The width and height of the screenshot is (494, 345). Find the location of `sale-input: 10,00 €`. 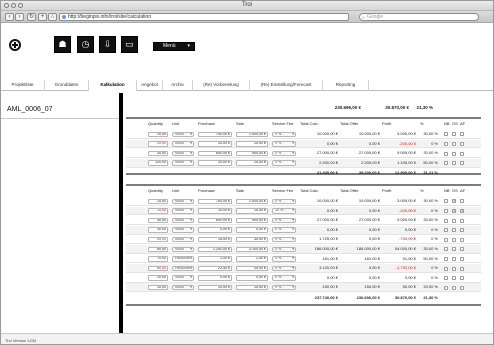

sale-input: 10,00 € is located at coordinates (252, 211).